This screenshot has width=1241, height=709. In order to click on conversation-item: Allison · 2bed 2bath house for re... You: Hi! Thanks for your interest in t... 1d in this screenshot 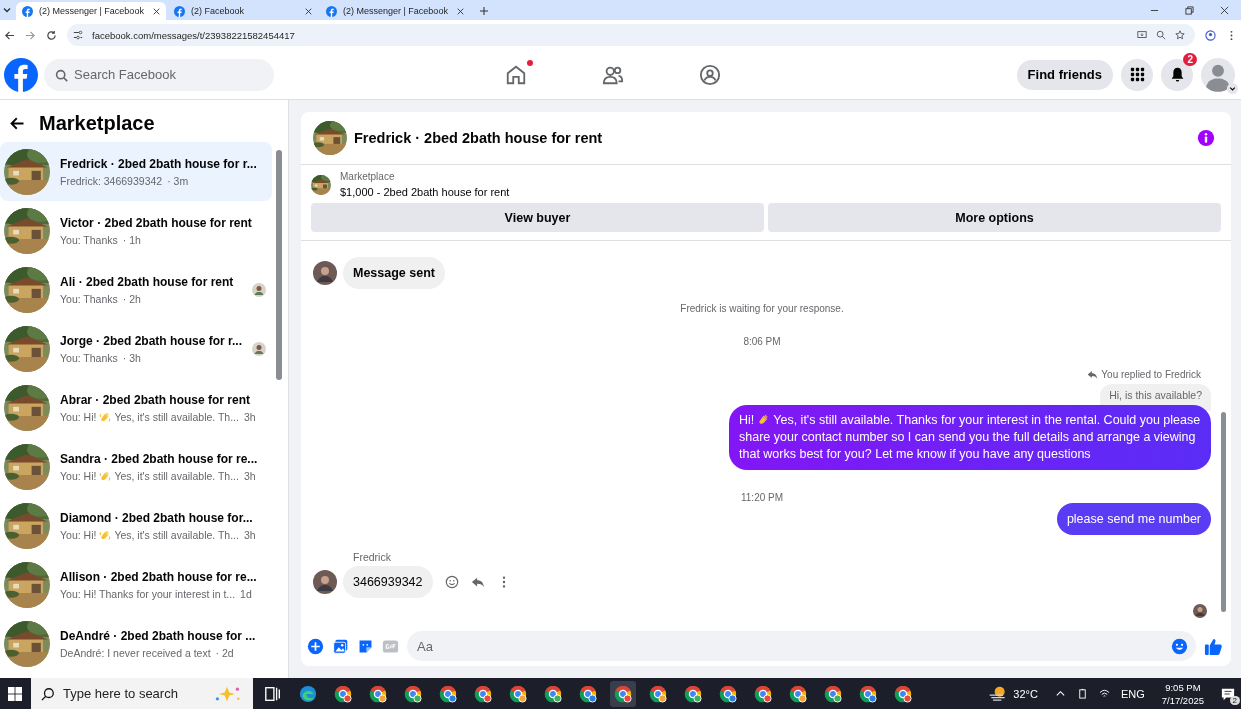, I will do `click(136, 584)`.